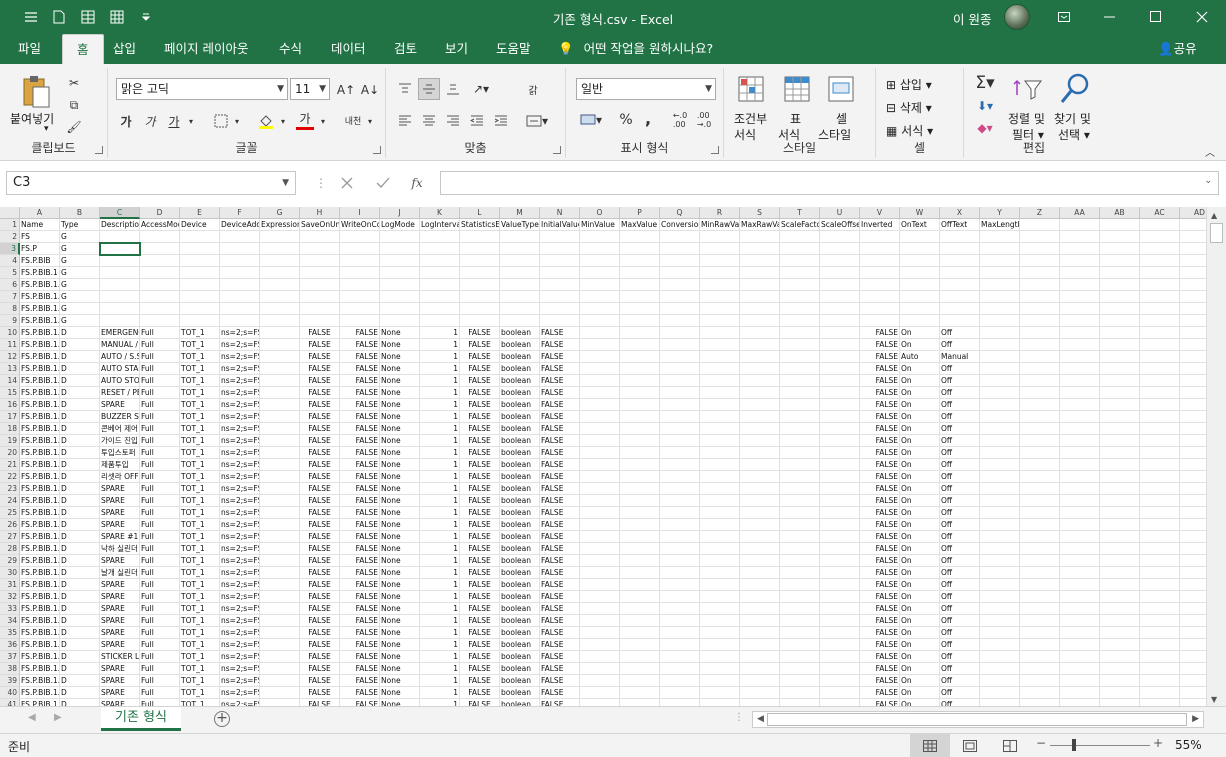  I want to click on cell: 낙하 실린더, so click(120, 549).